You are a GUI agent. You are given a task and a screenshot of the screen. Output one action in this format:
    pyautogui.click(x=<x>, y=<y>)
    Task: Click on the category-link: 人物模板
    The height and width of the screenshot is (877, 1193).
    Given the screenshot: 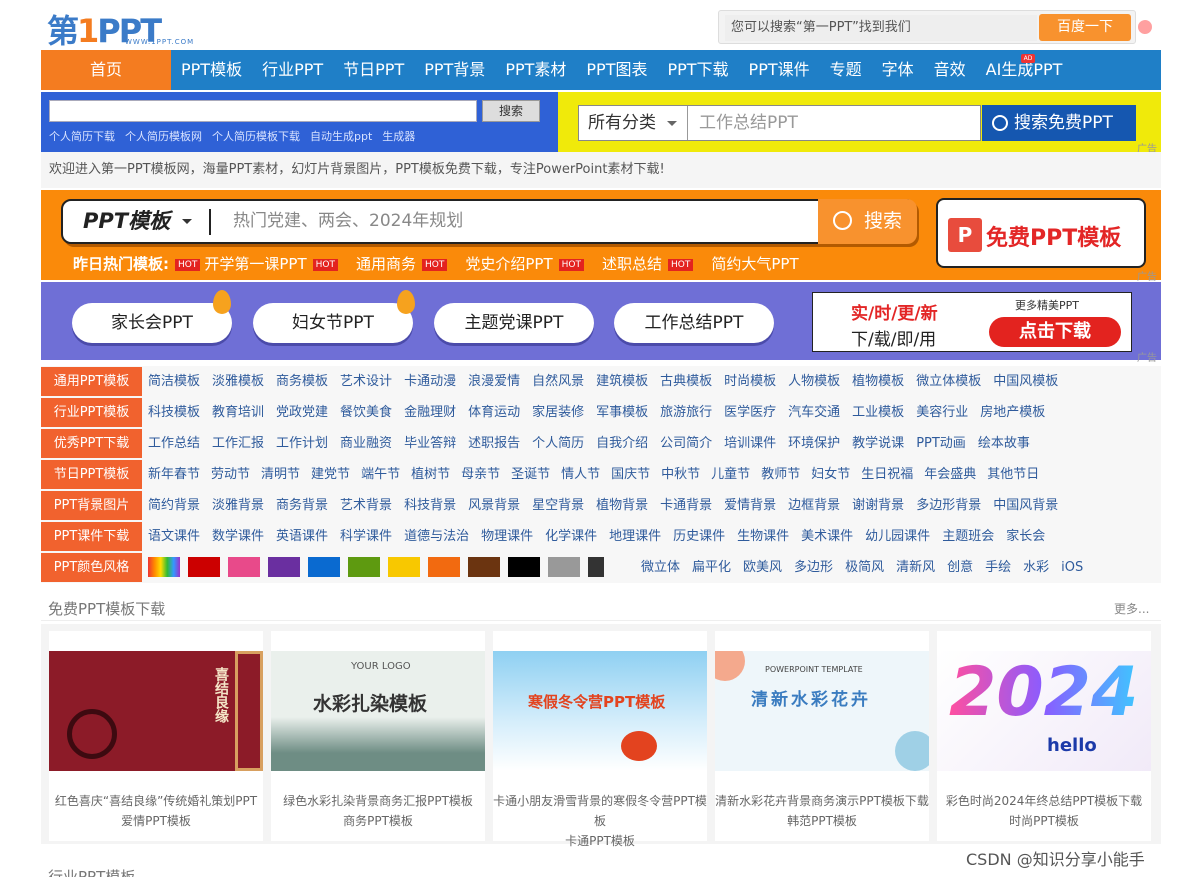 What is the action you would take?
    pyautogui.click(x=814, y=381)
    